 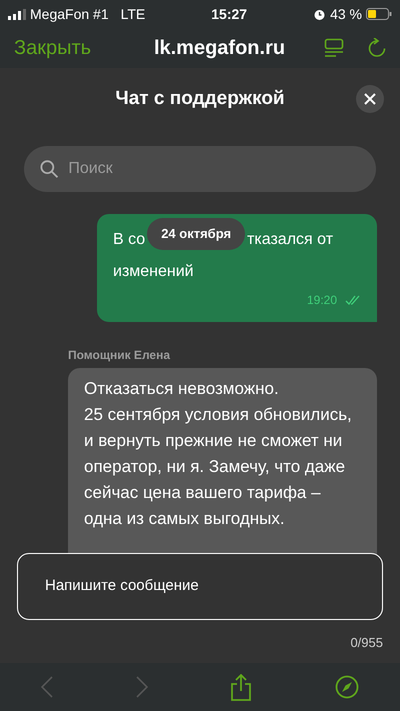 I want to click on close-icon, so click(x=370, y=99).